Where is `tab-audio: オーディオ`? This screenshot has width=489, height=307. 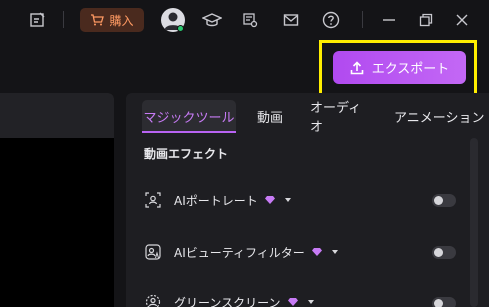 tab-audio: オーディオ is located at coordinates (340, 117).